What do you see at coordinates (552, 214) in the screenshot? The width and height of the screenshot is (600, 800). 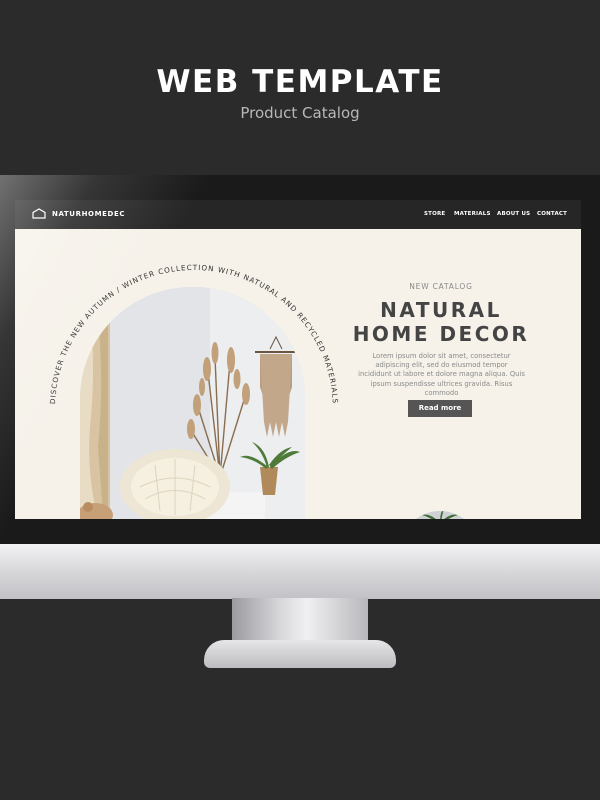 I see `nav-link-contact: CONTACT` at bounding box center [552, 214].